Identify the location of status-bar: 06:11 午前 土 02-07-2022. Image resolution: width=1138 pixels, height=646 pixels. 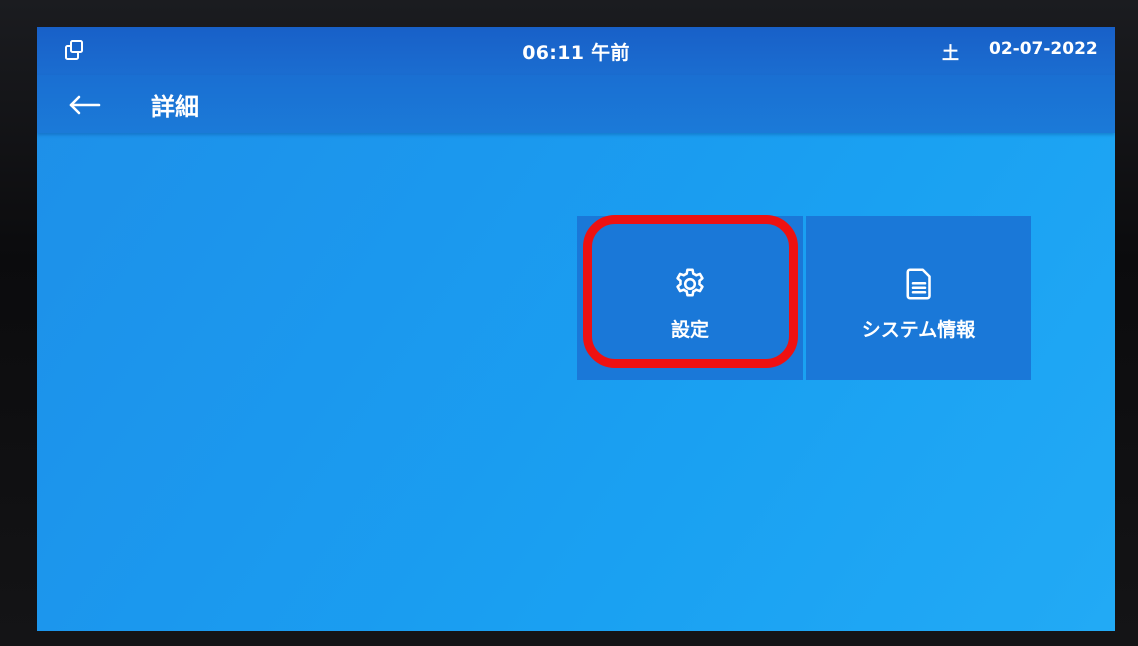
(576, 51).